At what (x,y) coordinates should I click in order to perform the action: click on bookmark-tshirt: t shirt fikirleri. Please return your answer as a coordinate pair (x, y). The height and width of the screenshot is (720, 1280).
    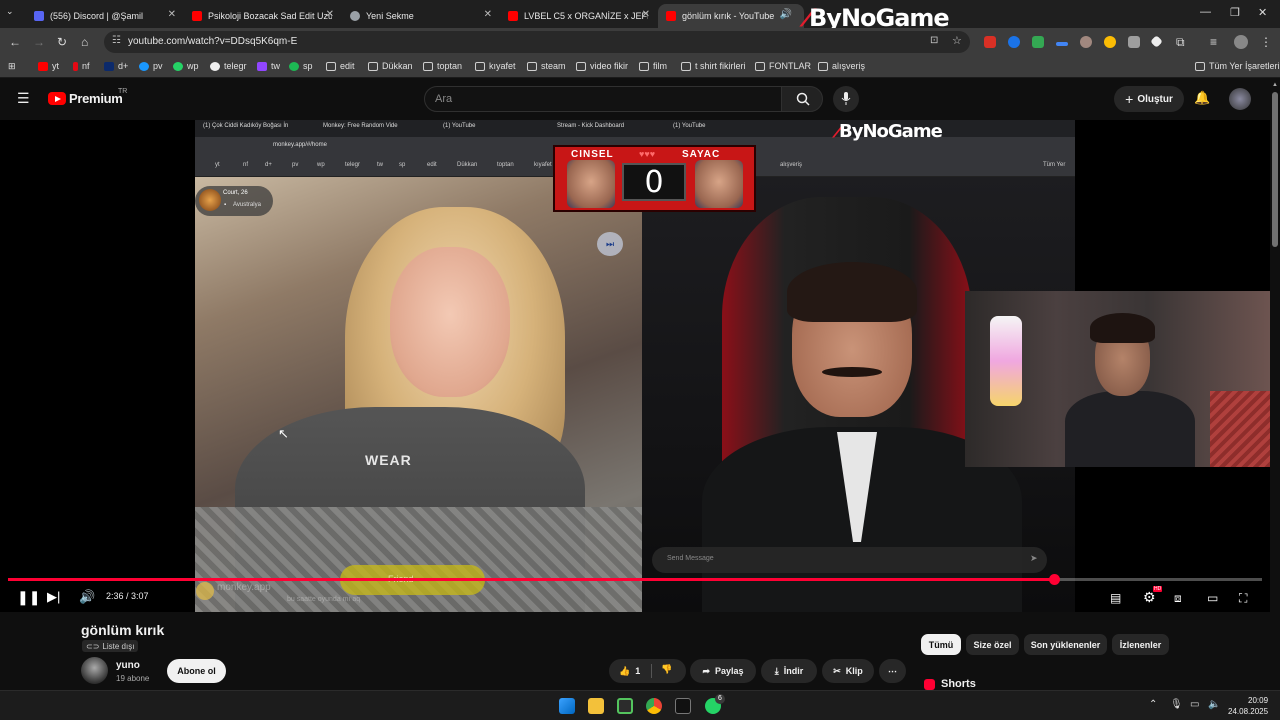
    Looking at the image, I should click on (713, 66).